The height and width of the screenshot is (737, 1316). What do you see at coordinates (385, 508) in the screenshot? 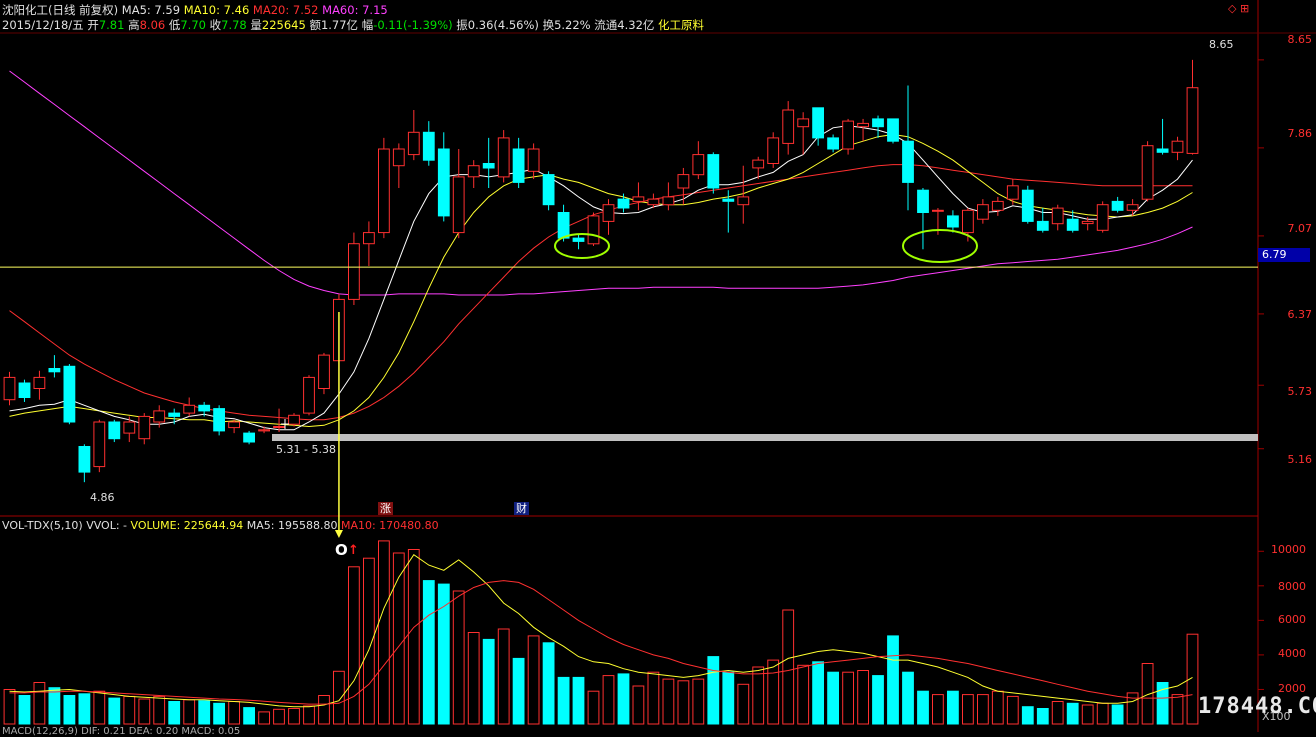
I see `event-tag-up: 涨` at bounding box center [385, 508].